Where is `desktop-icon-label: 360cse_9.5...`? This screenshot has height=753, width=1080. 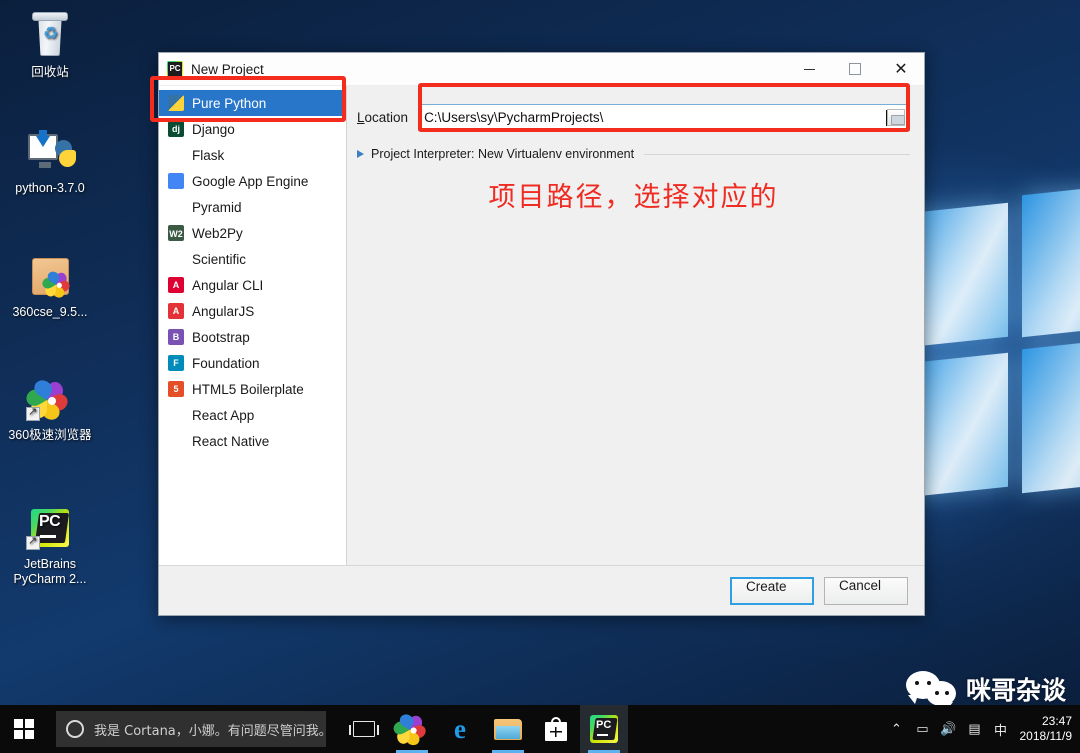
desktop-icon-label: 360cse_9.5... is located at coordinates (50, 312).